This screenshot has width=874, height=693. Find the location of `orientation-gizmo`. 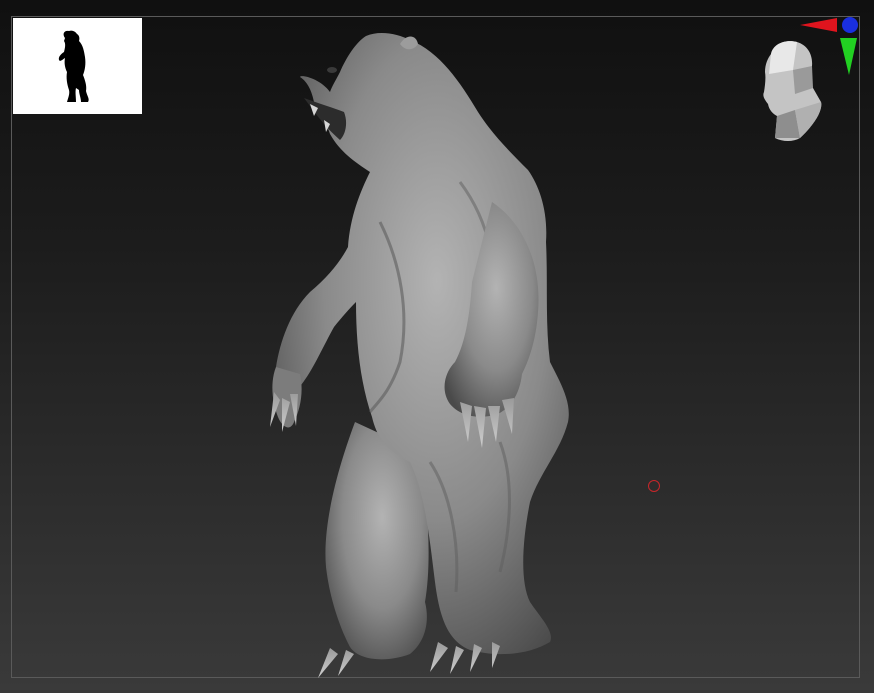

orientation-gizmo is located at coordinates (810, 79).